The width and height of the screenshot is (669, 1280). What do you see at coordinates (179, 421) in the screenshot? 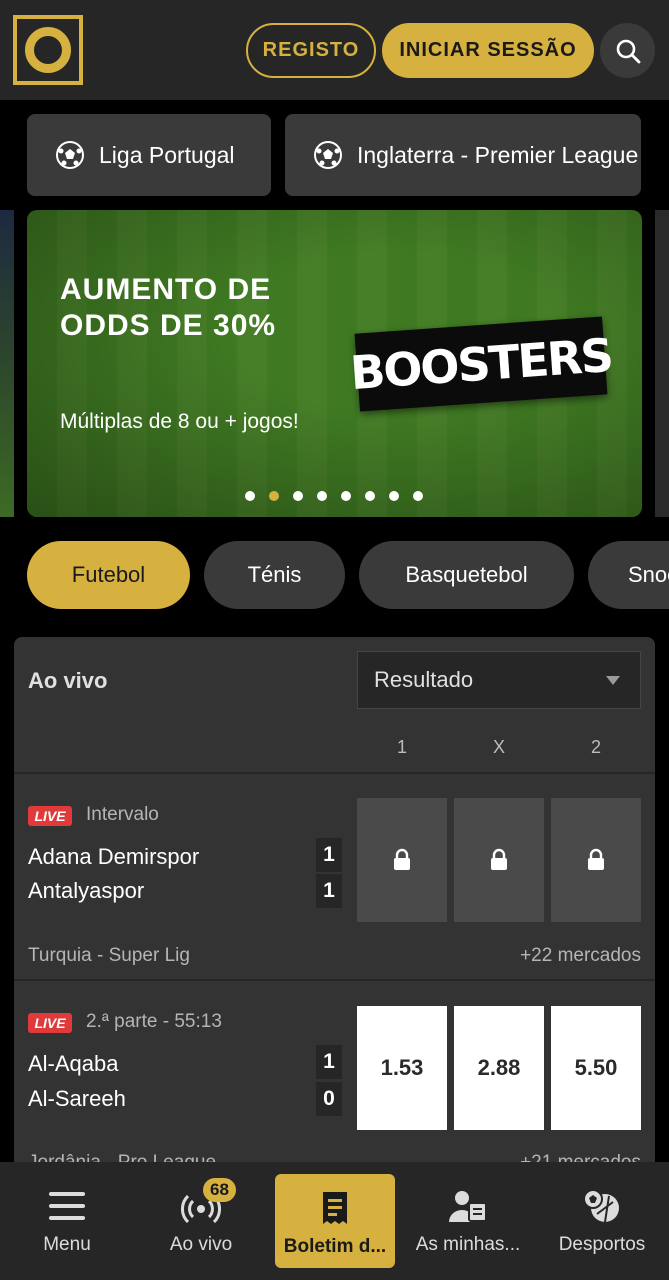
I see `banner-subtitle: Múltiplas de 8 ou + jogos!` at bounding box center [179, 421].